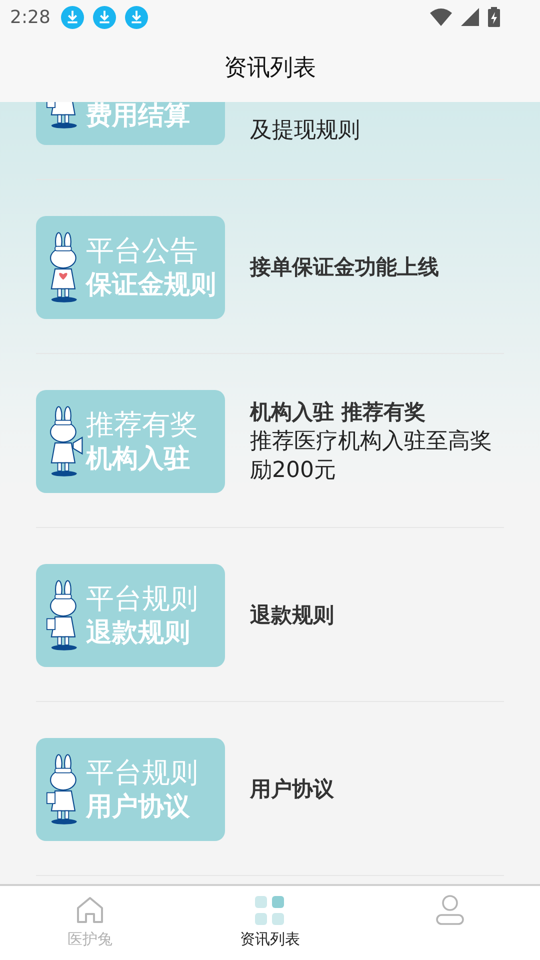 This screenshot has width=540, height=960. What do you see at coordinates (371, 267) in the screenshot?
I see `article-title: 接单保证金功能上线` at bounding box center [371, 267].